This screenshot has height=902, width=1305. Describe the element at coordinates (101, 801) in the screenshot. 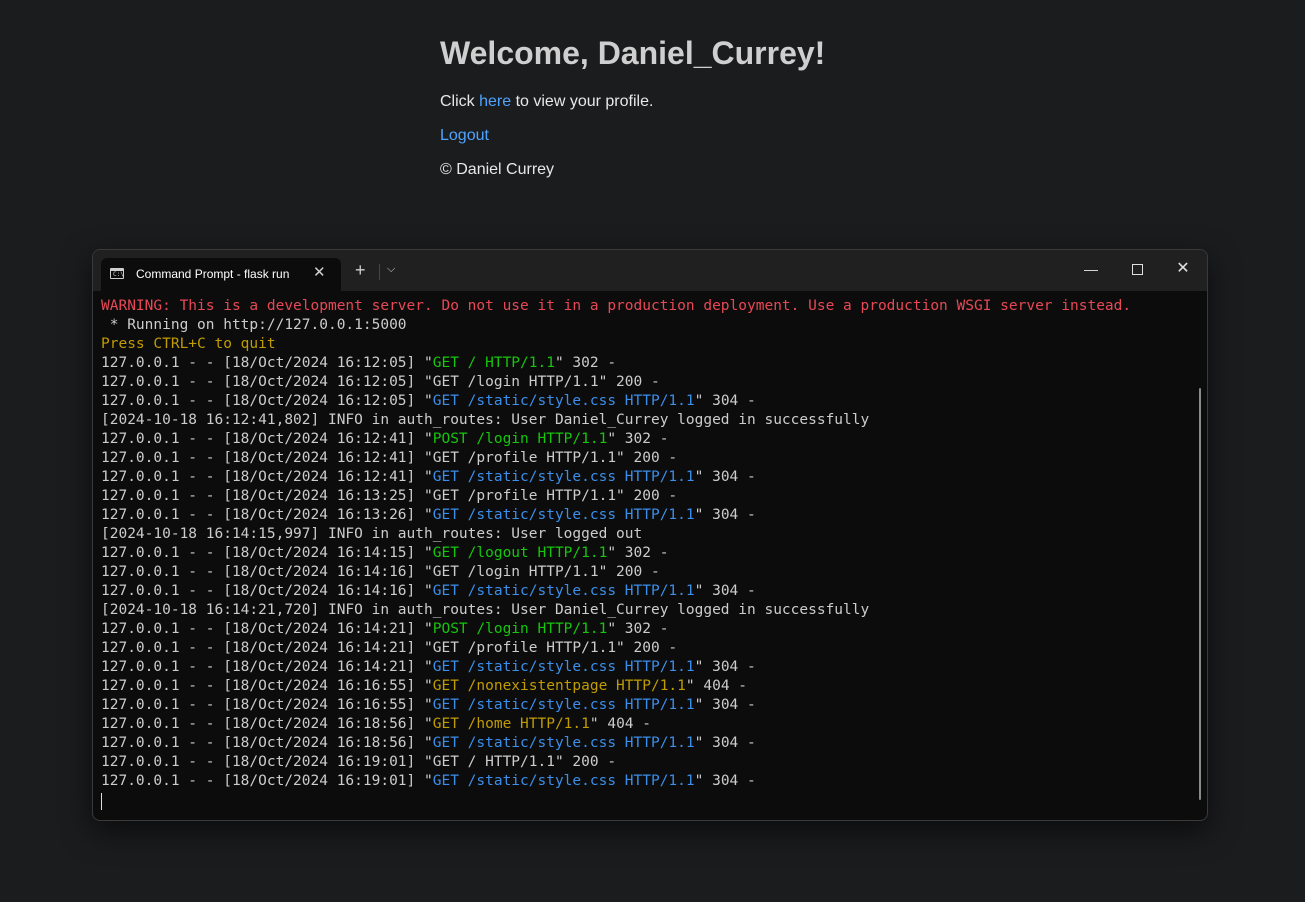

I see `text-cursor` at that location.